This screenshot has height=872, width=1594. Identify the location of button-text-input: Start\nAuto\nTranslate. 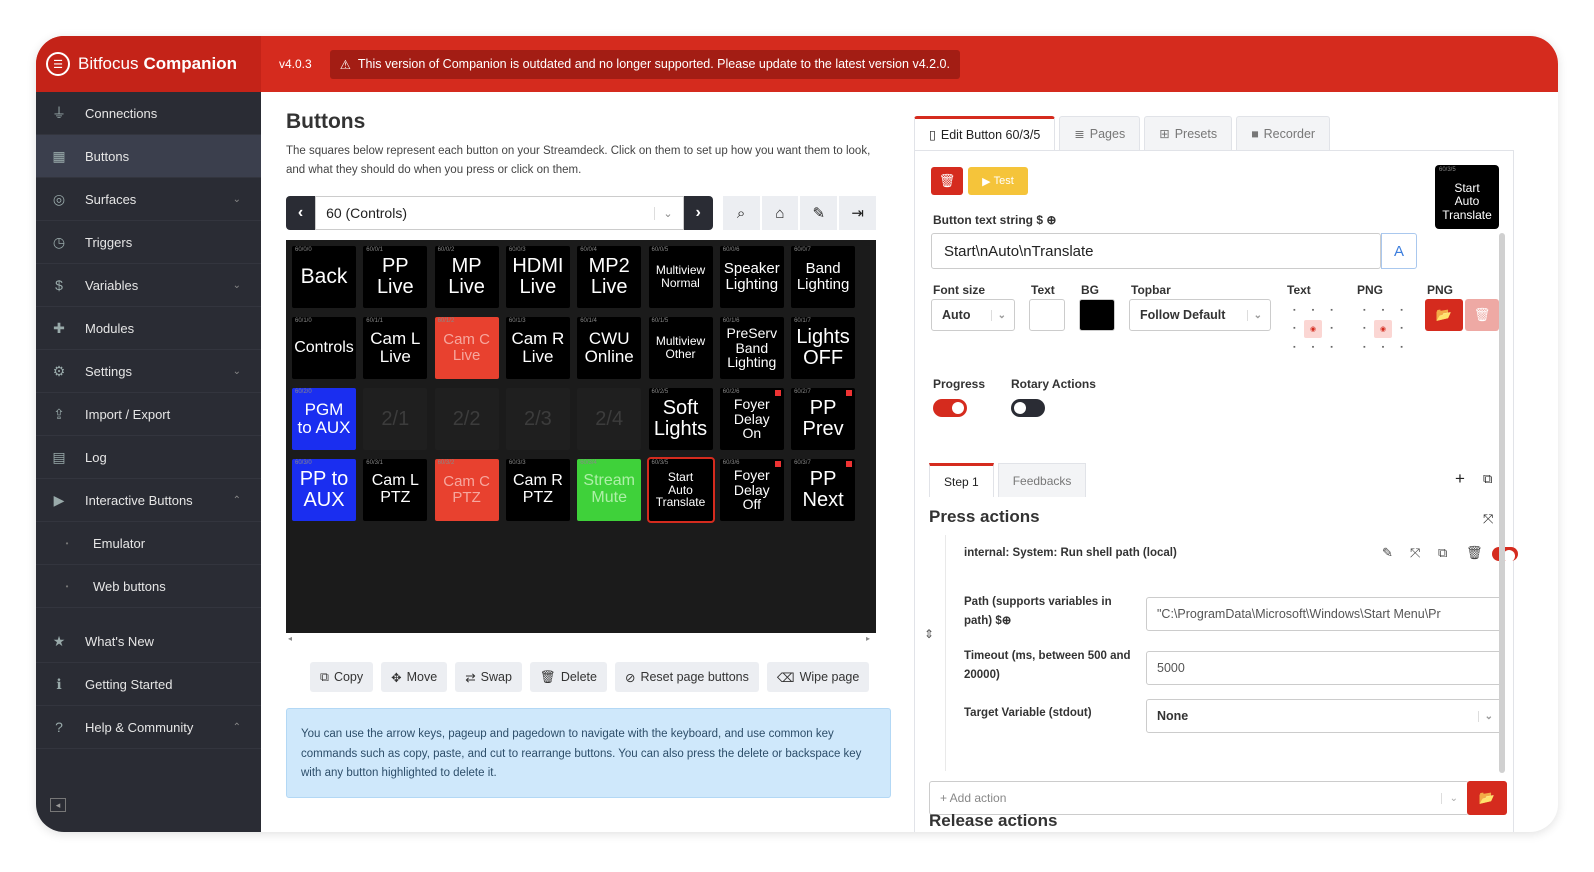
(1156, 251).